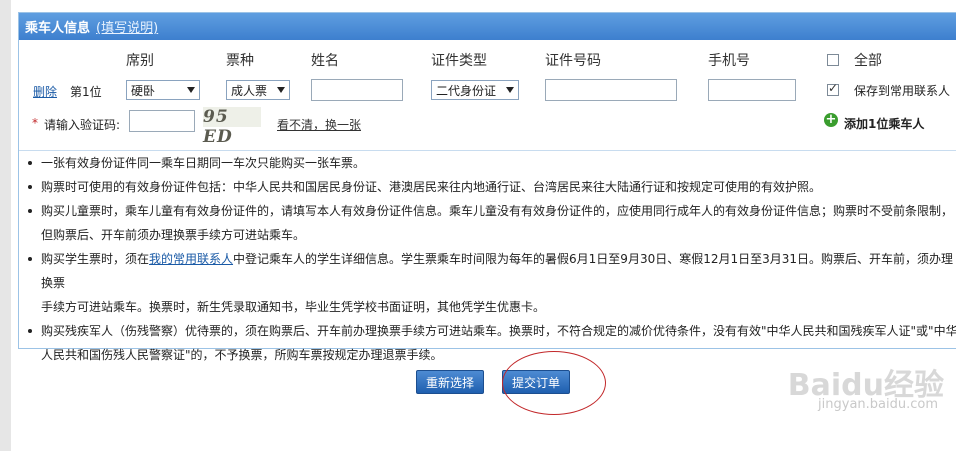  Describe the element at coordinates (459, 61) in the screenshot. I see `column-id-type: 证件类型` at that location.